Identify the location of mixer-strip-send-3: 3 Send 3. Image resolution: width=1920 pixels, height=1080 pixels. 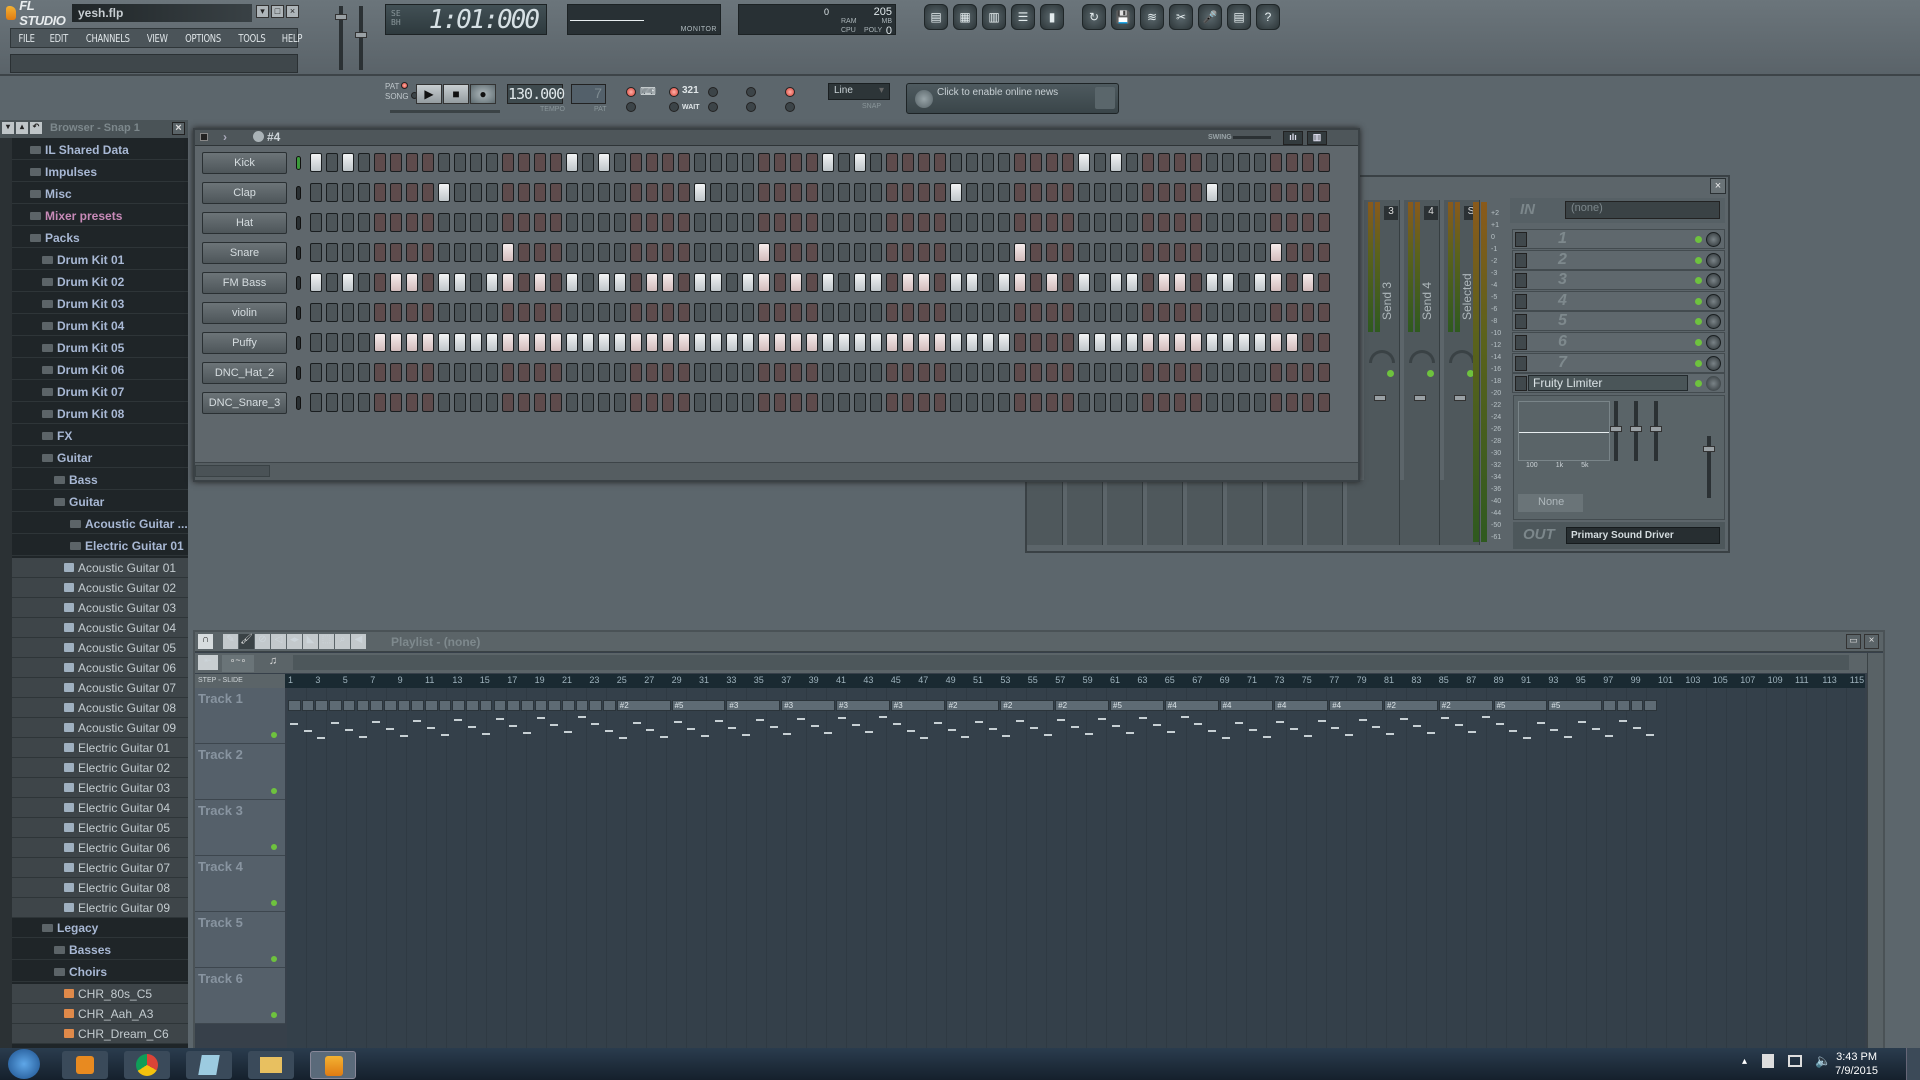
(1382, 372).